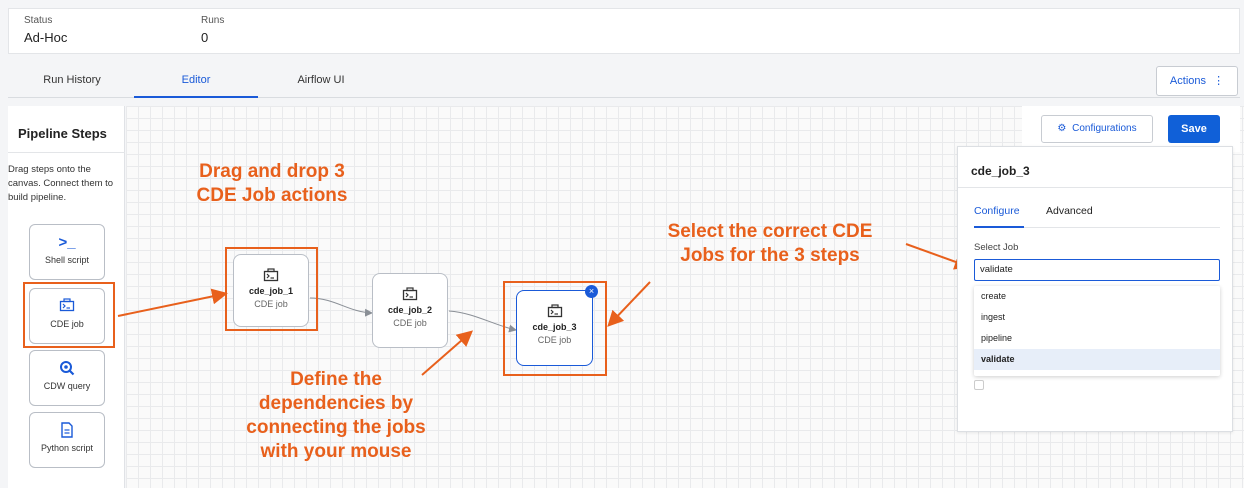  What do you see at coordinates (770, 255) in the screenshot?
I see `callout-line: Jobs for the 3 steps` at bounding box center [770, 255].